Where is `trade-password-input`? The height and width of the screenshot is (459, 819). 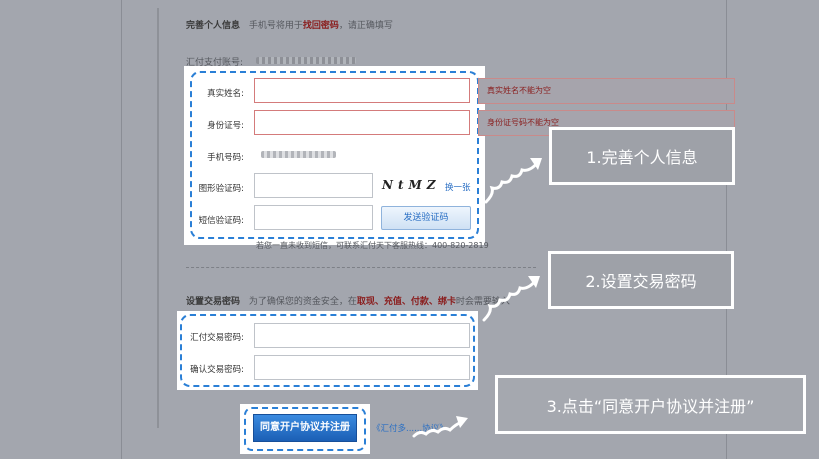 trade-password-input is located at coordinates (362, 335).